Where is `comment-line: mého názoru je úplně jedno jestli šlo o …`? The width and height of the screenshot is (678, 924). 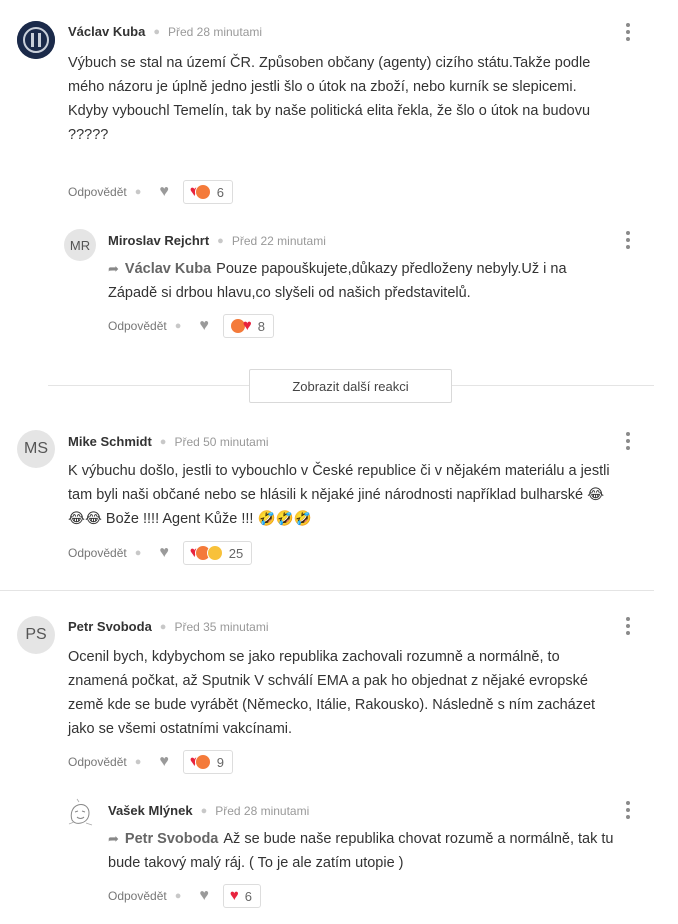
comment-line: mého názoru je úplně jedno jestli šlo o … is located at coordinates (322, 87).